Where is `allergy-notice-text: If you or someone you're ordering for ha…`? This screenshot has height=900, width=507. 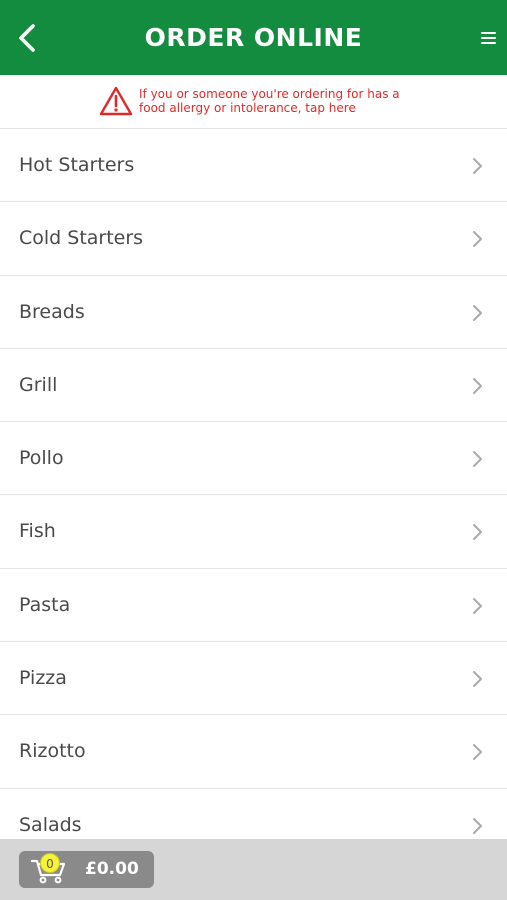 allergy-notice-text: If you or someone you're ordering for ha… is located at coordinates (279, 101).